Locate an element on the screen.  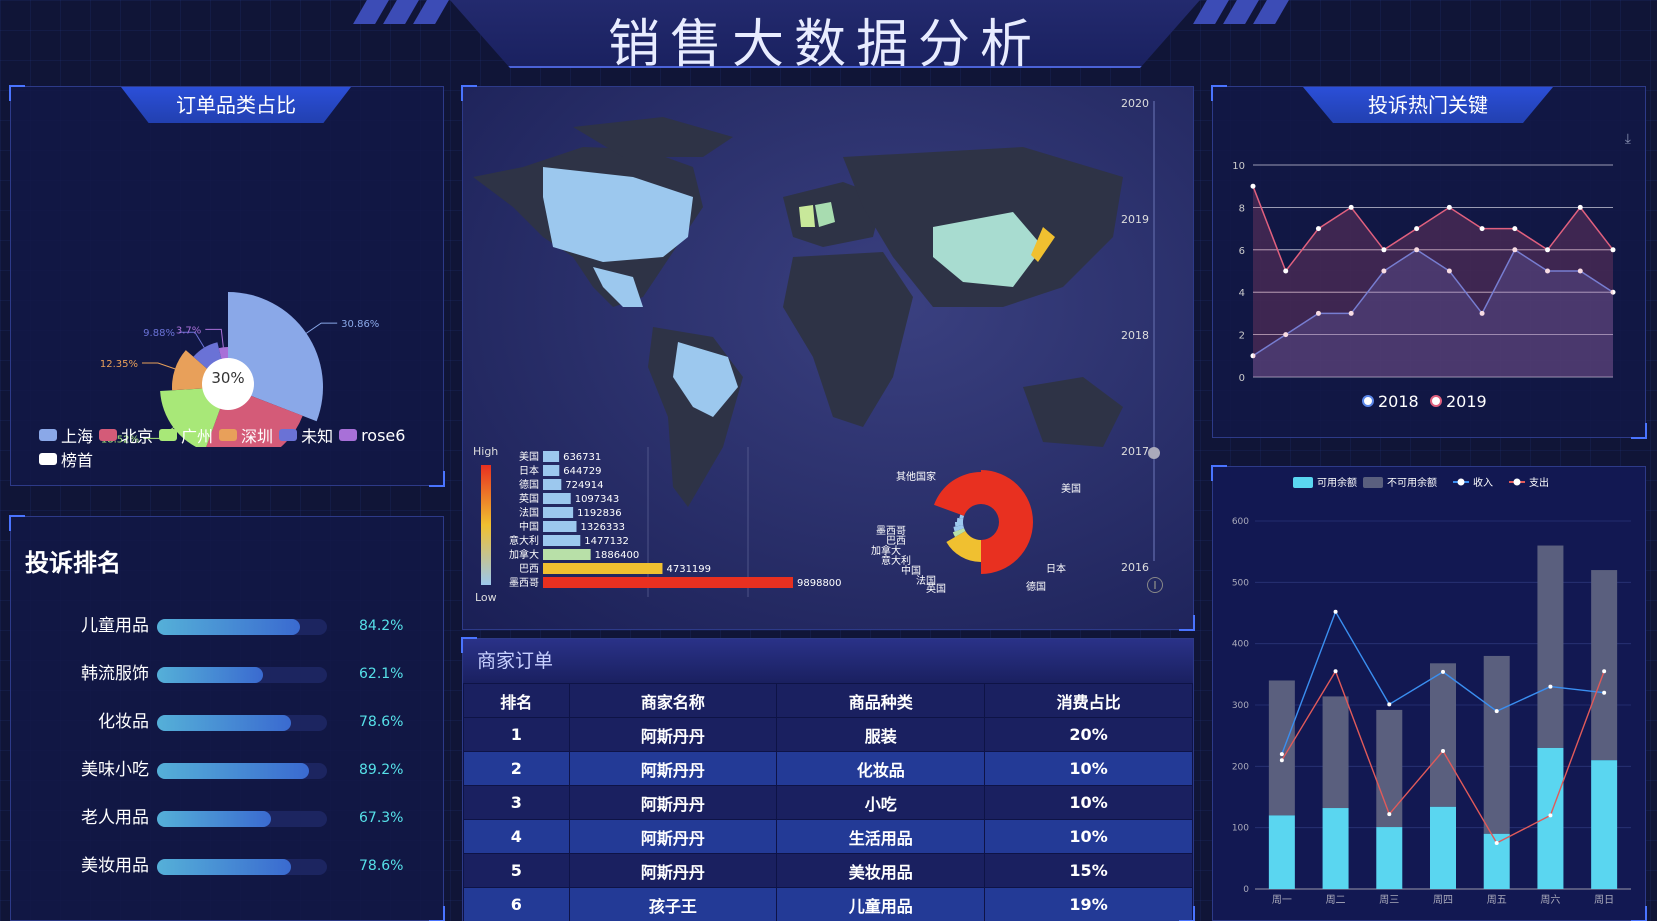
legend-item: 深圳 is located at coordinates (246, 435).